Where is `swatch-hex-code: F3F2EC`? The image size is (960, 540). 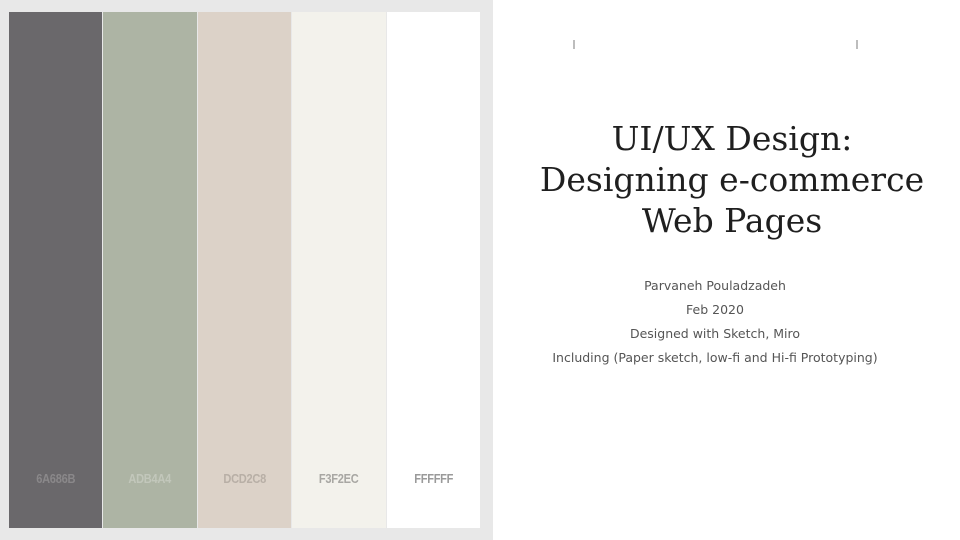 swatch-hex-code: F3F2EC is located at coordinates (339, 478).